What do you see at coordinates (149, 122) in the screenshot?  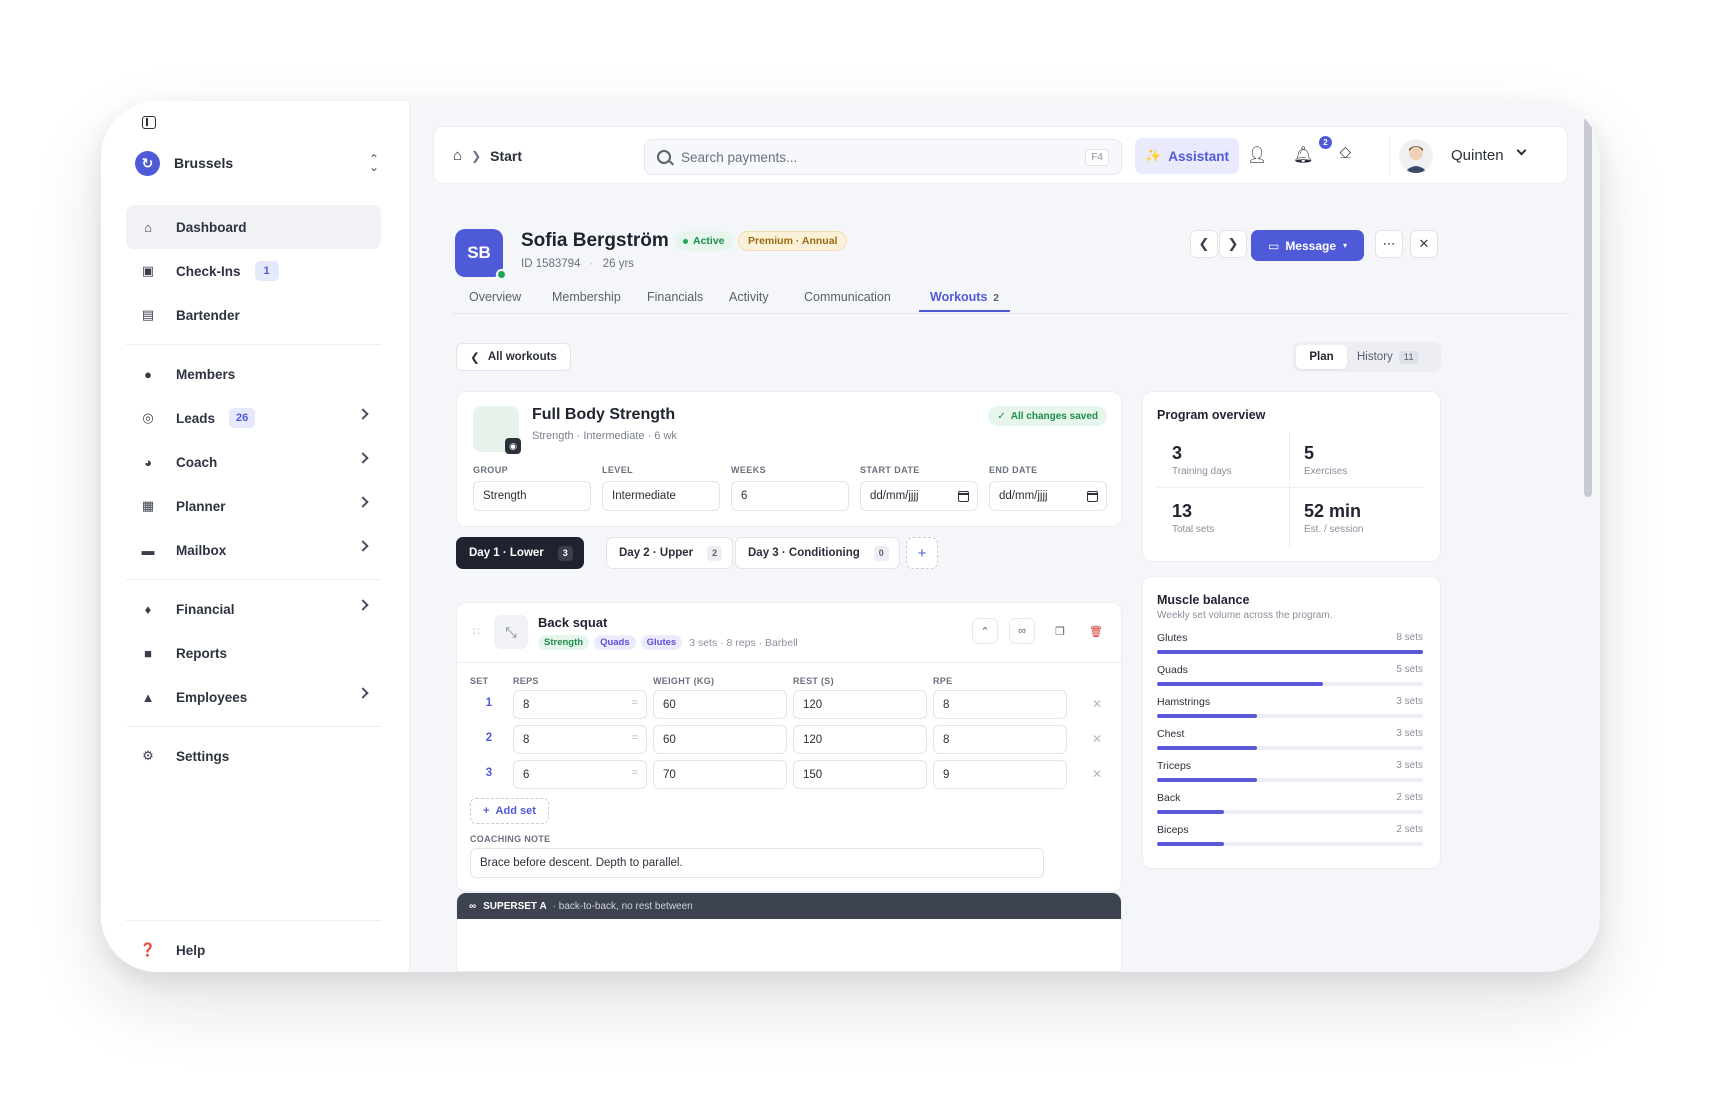 I see `sidebar-toggle-icon` at bounding box center [149, 122].